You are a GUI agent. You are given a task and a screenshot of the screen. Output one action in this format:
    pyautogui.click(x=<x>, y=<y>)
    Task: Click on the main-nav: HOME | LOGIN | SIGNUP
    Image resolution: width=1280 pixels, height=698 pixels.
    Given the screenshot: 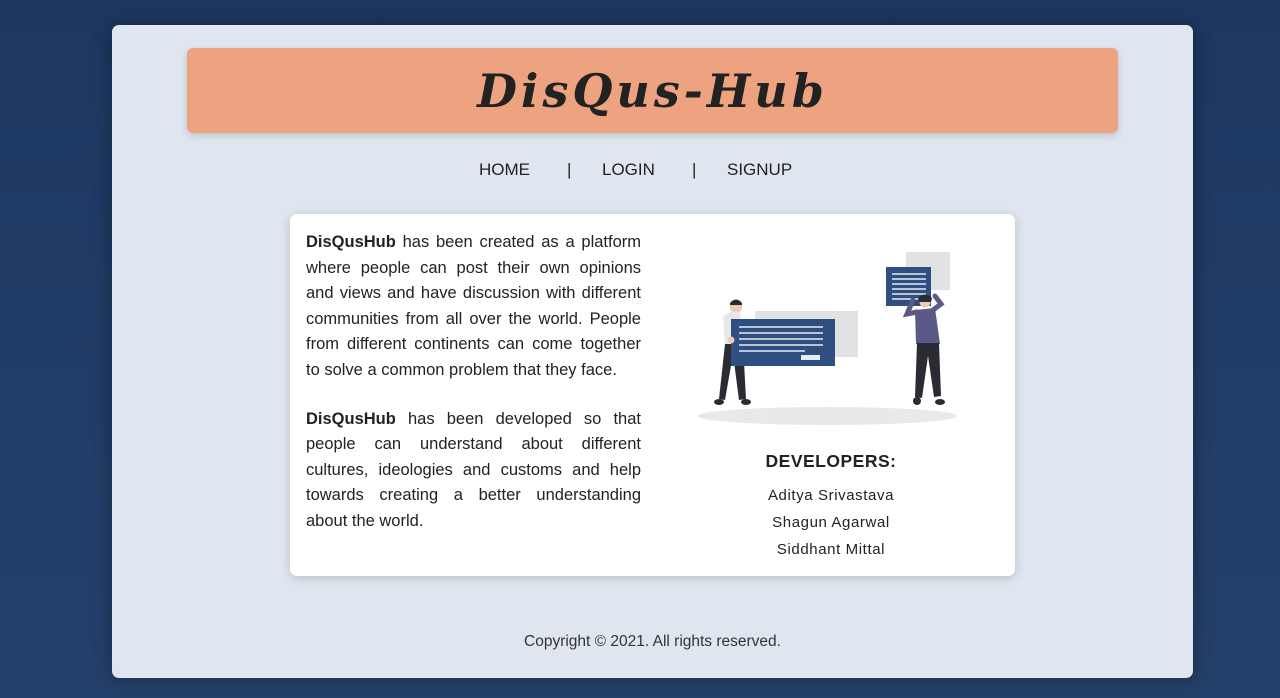 What is the action you would take?
    pyautogui.click(x=652, y=170)
    